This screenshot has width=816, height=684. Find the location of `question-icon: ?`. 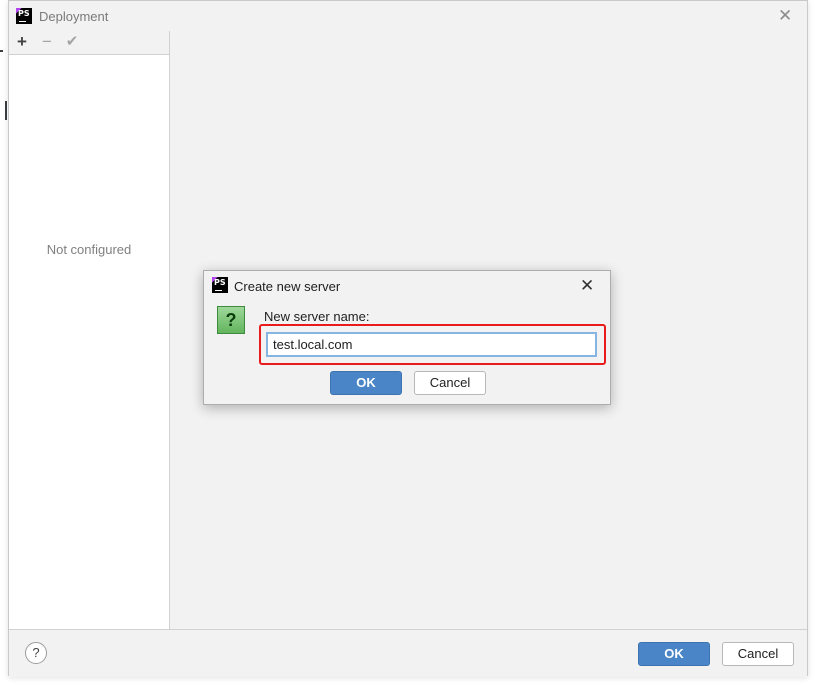

question-icon: ? is located at coordinates (231, 320).